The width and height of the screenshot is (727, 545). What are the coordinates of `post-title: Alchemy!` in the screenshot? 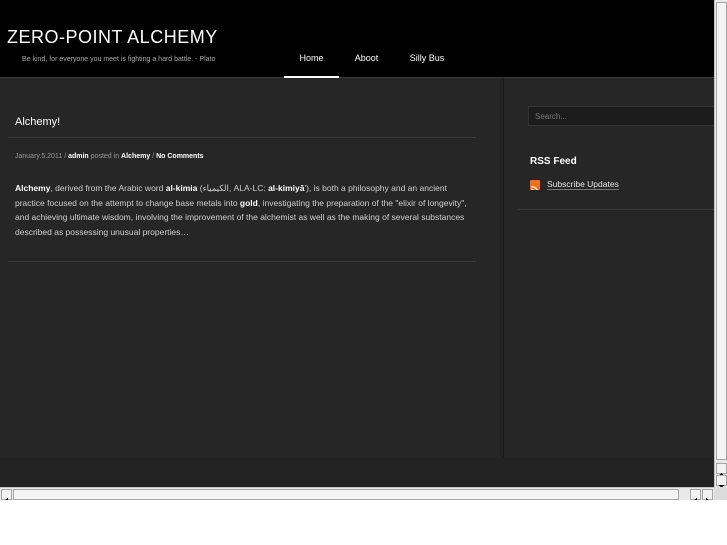 It's located at (37, 122).